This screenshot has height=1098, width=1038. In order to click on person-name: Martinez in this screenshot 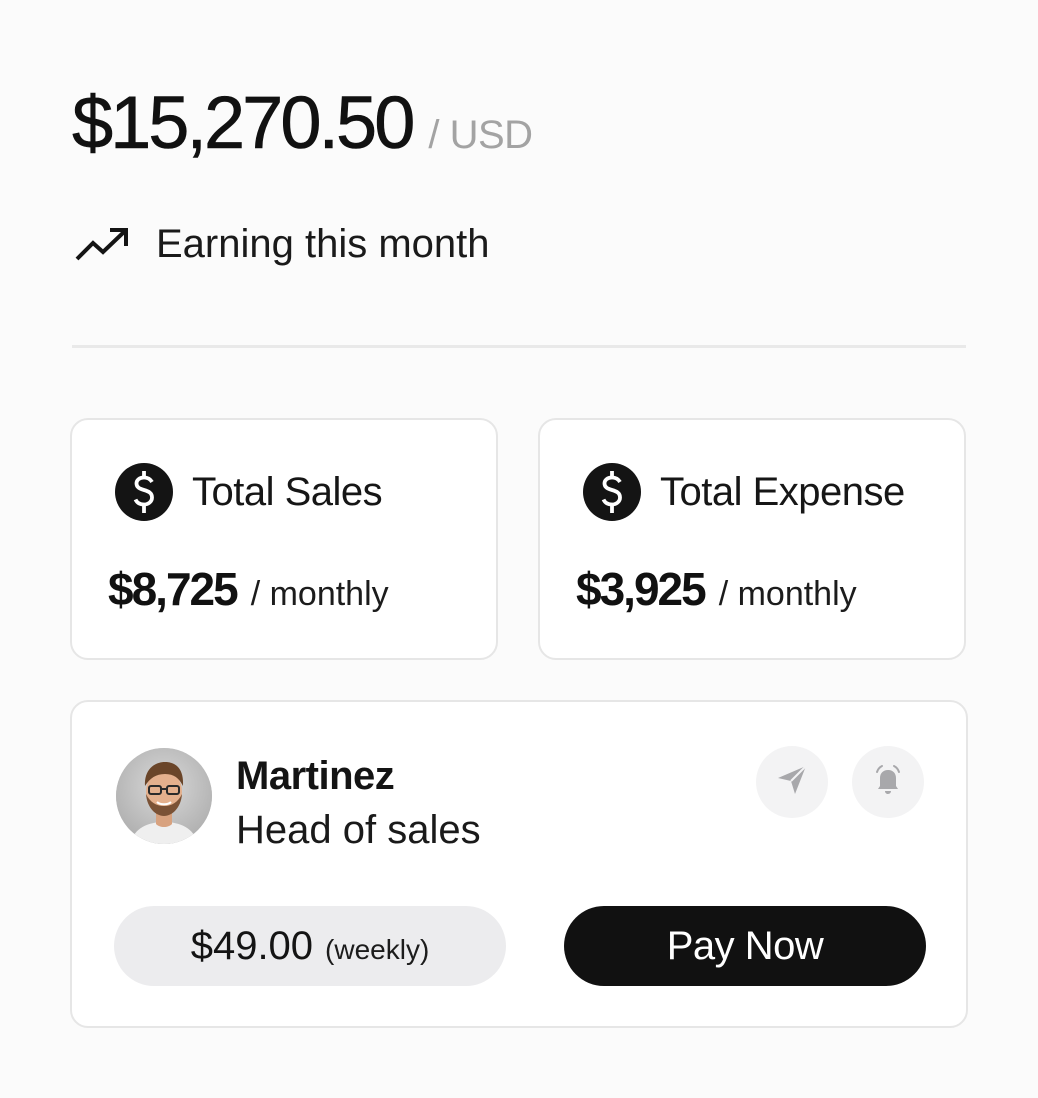, I will do `click(315, 776)`.